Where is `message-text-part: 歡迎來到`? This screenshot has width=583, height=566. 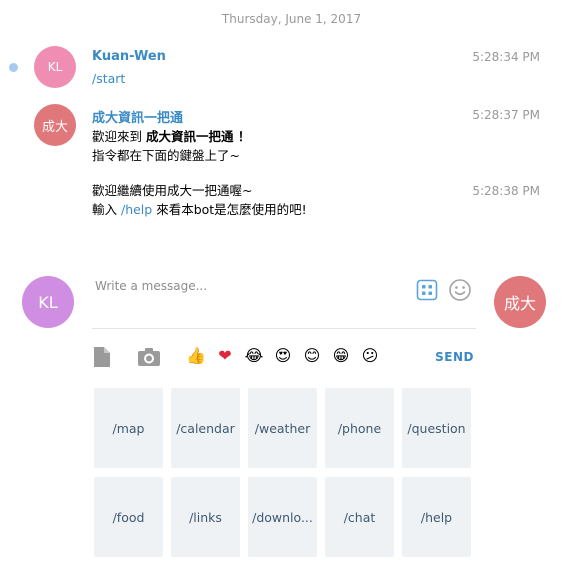
message-text-part: 歡迎來到 is located at coordinates (119, 136).